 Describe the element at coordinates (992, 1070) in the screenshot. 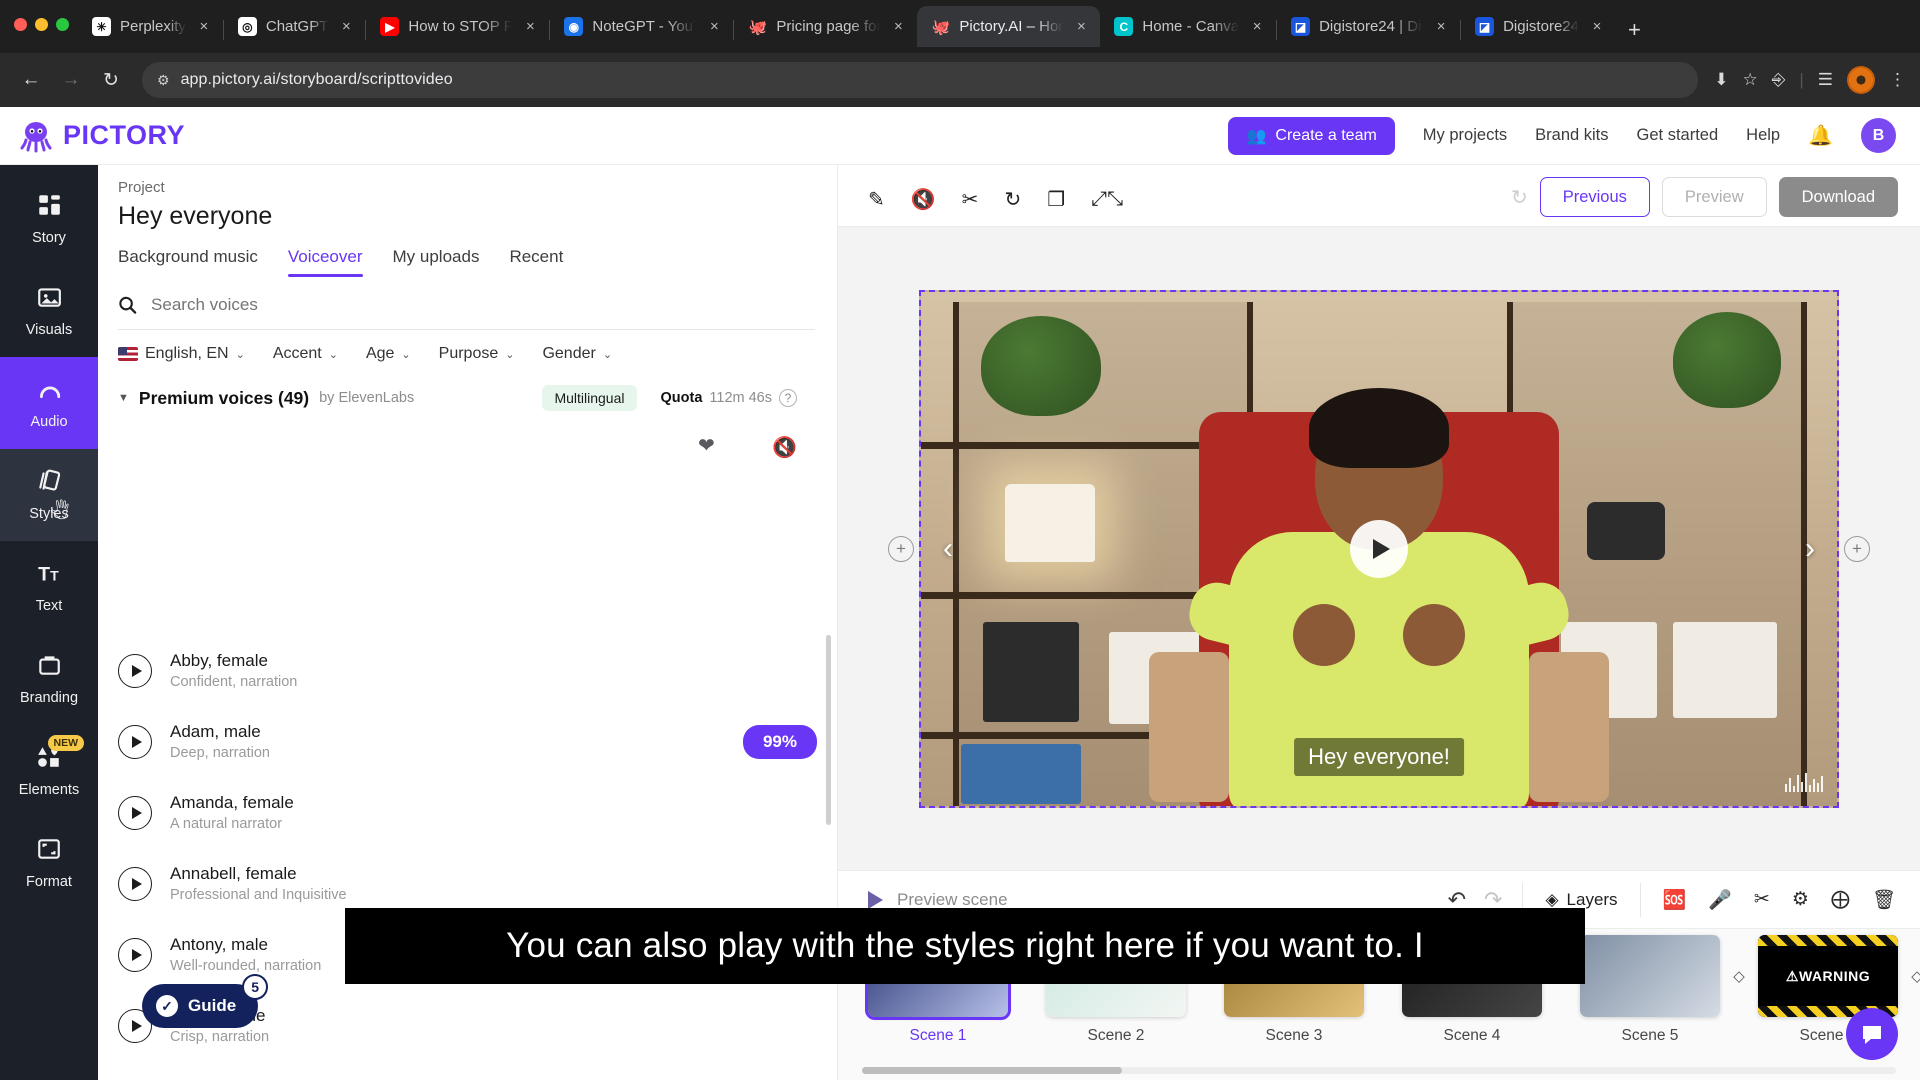

I see `filmstrip-scroll-thumb` at that location.